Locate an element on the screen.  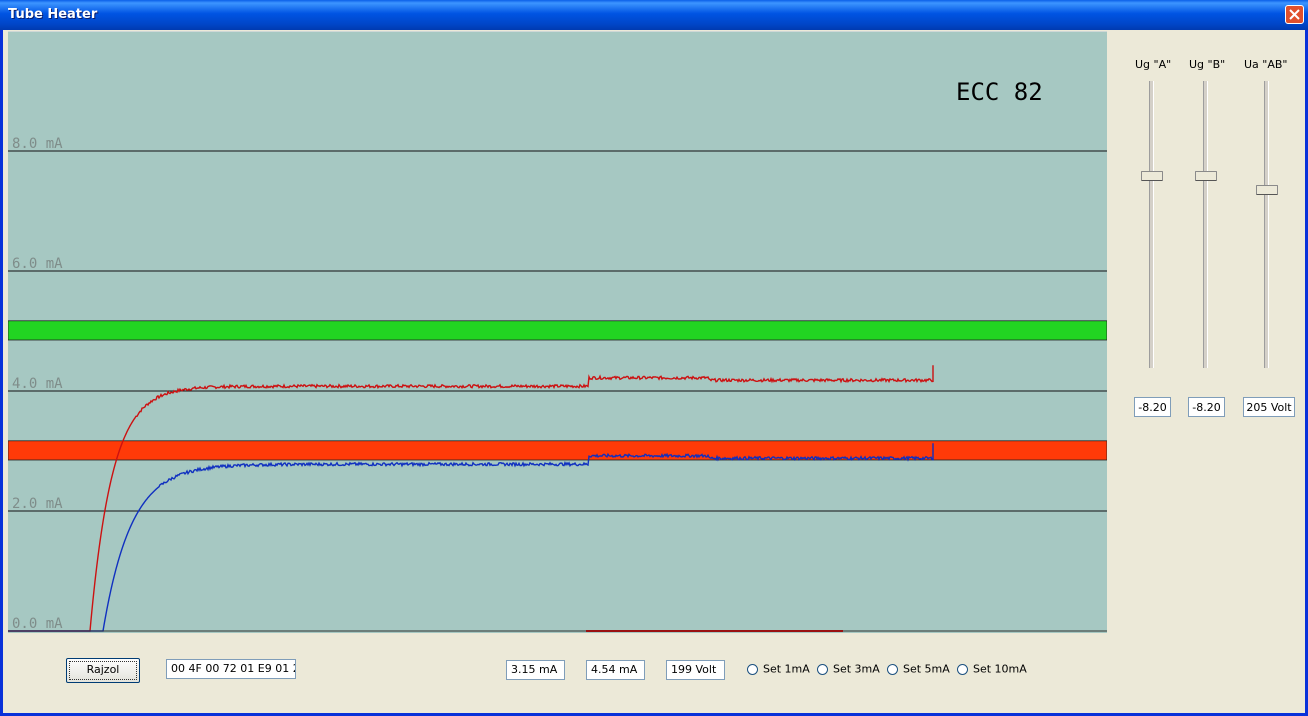
voltage-readout: 199 Volt is located at coordinates (695, 670).